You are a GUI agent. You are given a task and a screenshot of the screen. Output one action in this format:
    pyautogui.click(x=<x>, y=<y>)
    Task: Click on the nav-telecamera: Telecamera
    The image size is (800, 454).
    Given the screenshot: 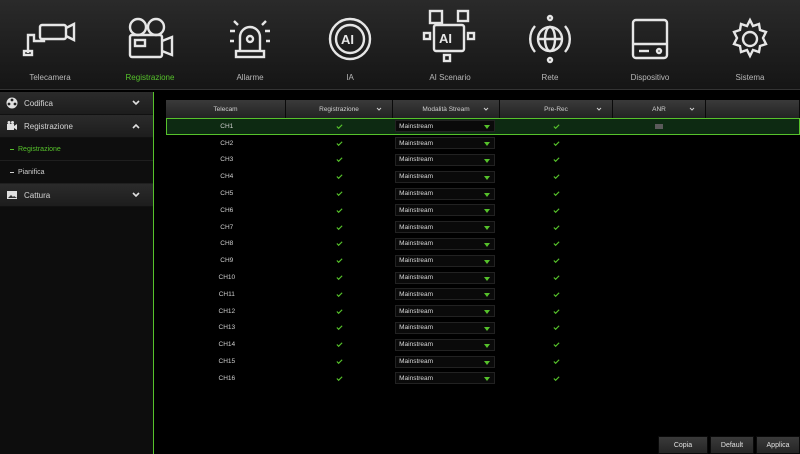 What is the action you would take?
    pyautogui.click(x=50, y=45)
    